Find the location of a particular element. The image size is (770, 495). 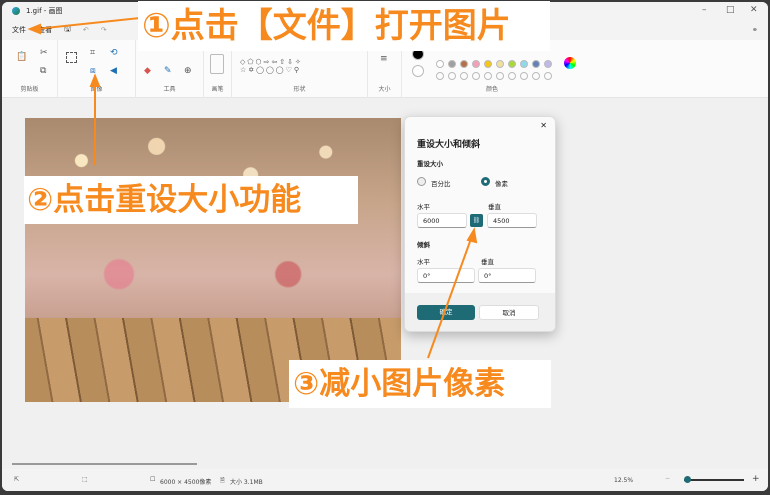

callout-step3: ③减小图片像素 is located at coordinates (420, 384).